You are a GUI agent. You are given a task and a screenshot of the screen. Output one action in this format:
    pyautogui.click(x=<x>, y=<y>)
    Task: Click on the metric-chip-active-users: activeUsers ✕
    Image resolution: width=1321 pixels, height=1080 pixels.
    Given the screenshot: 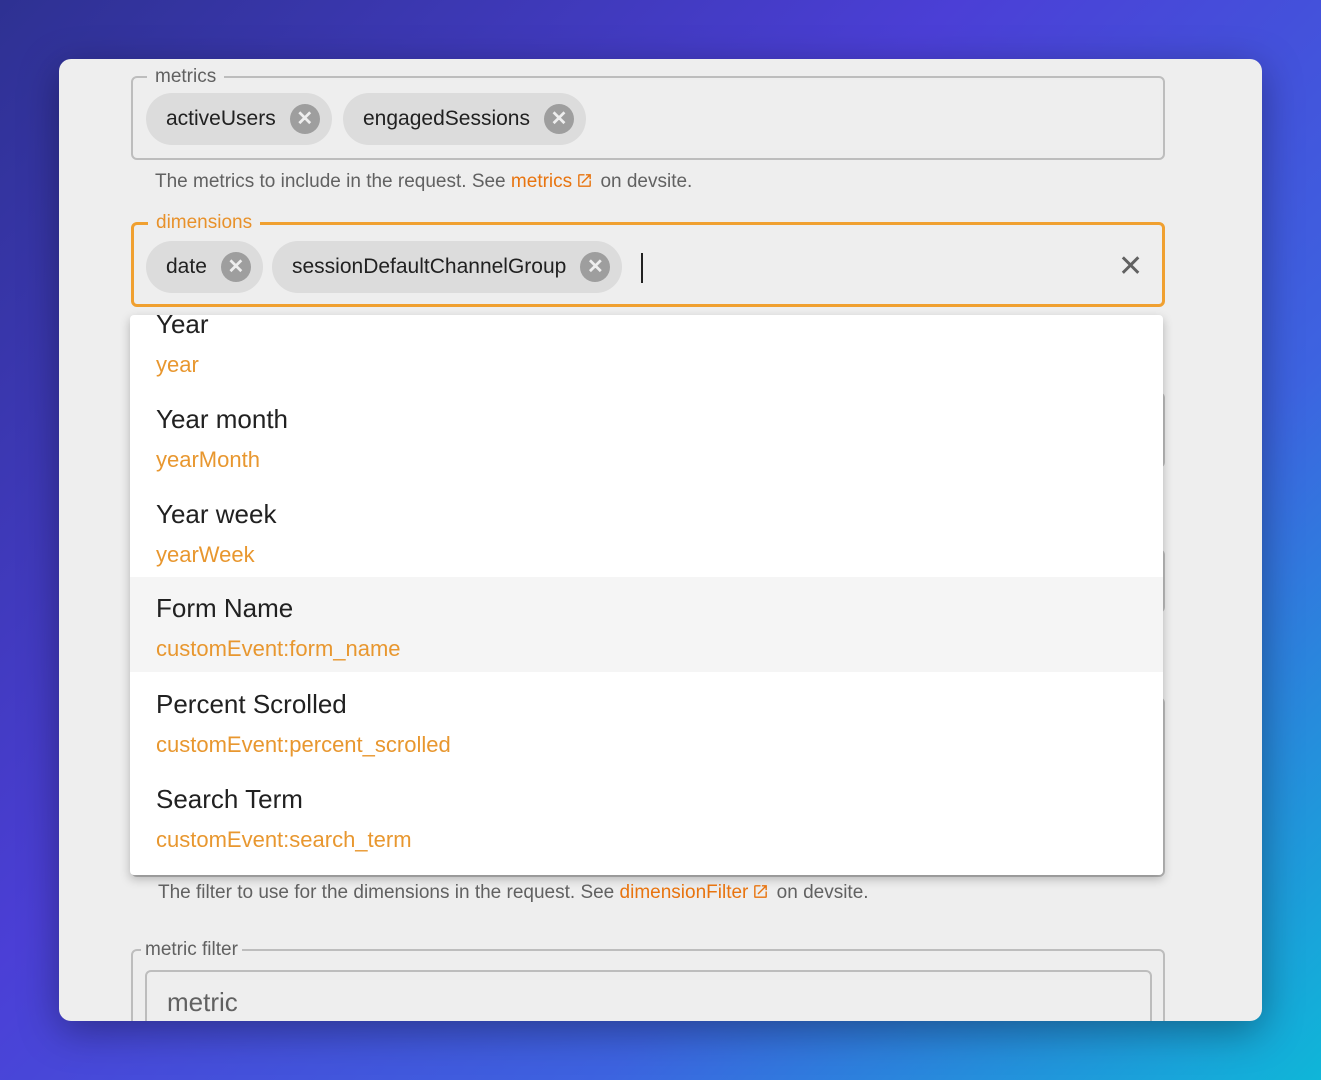 What is the action you would take?
    pyautogui.click(x=239, y=119)
    